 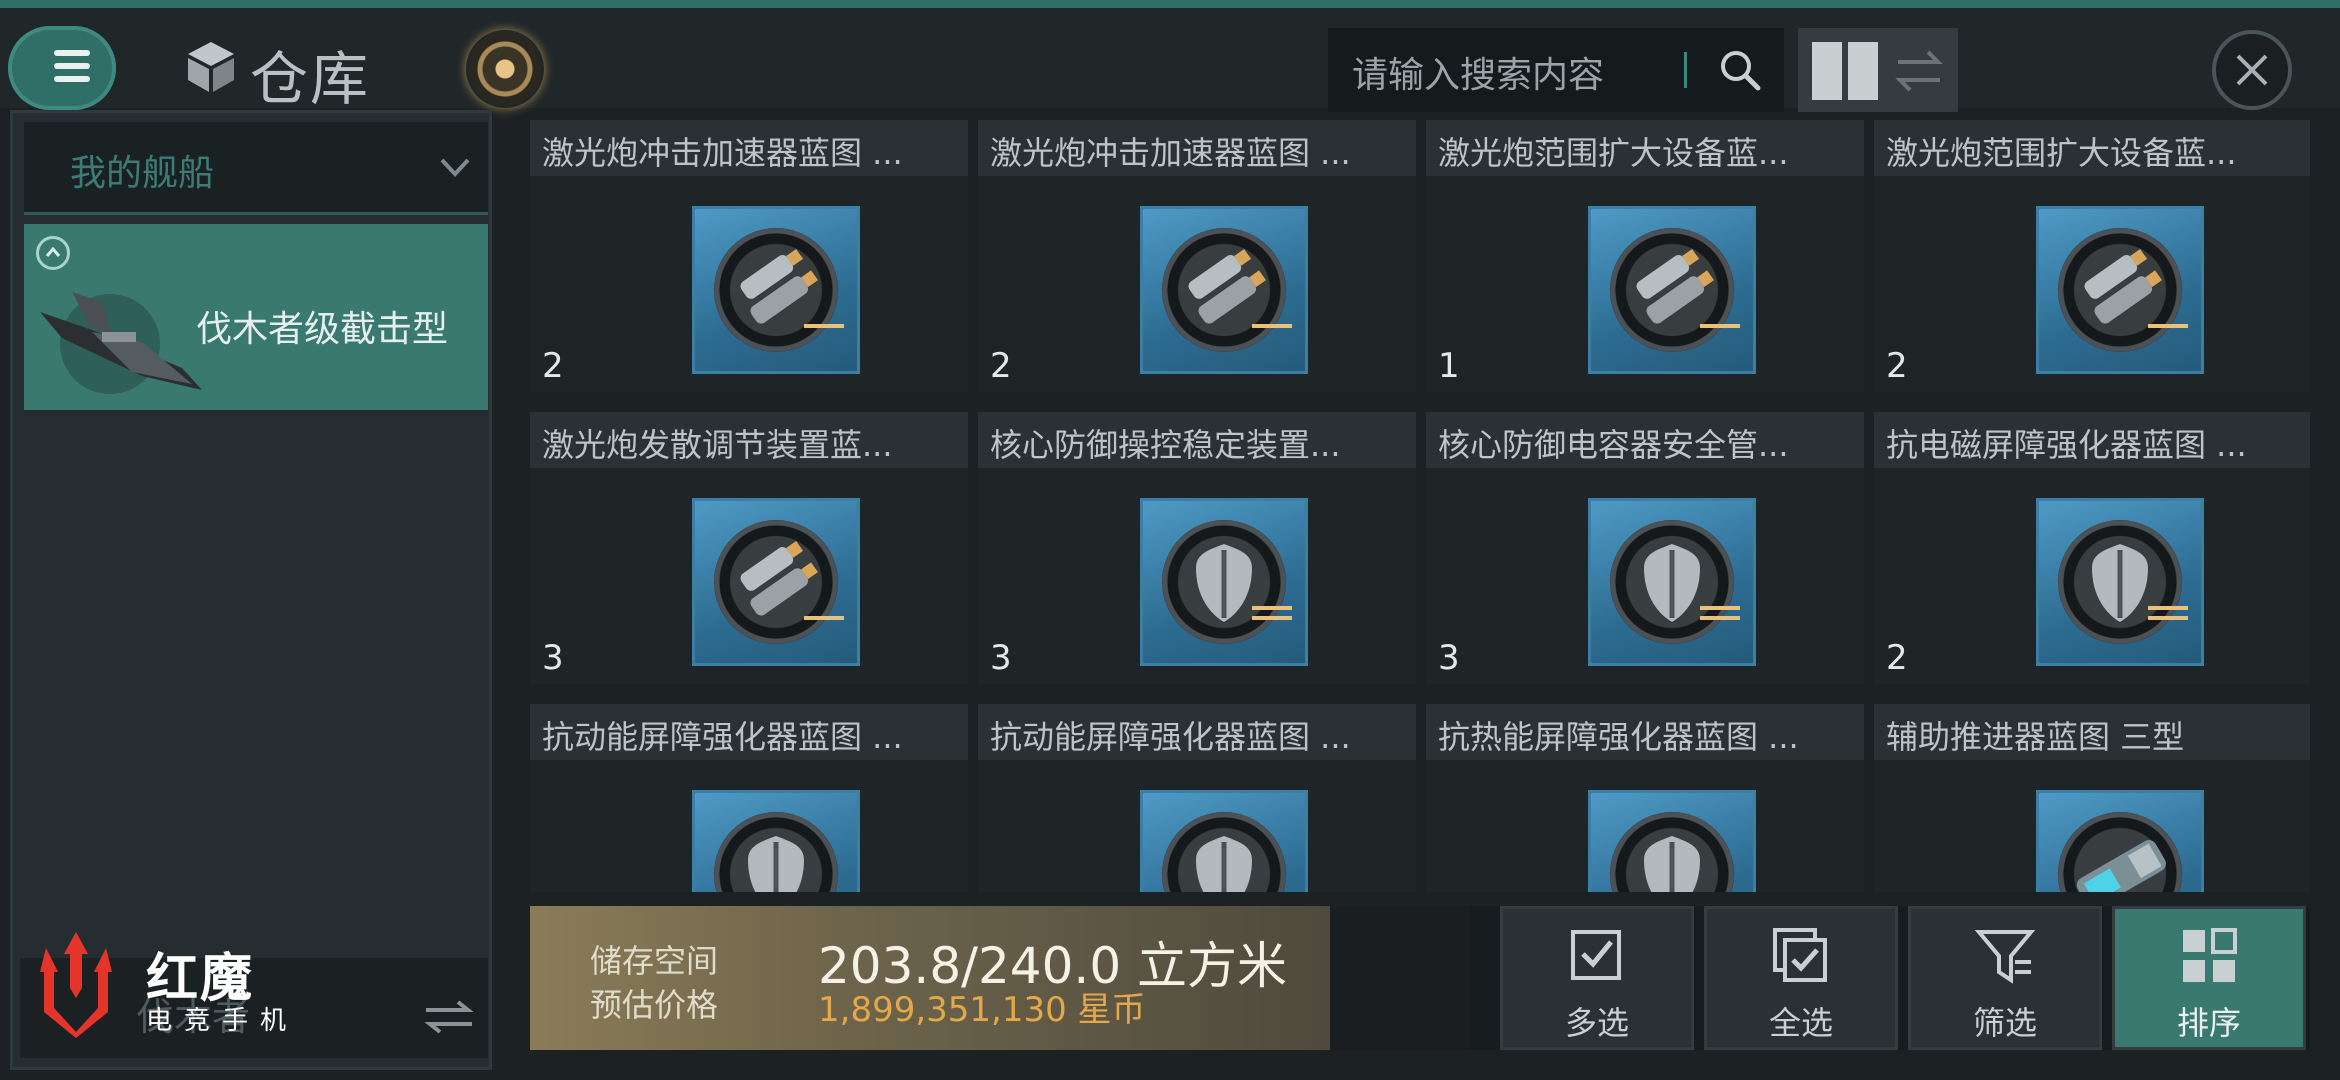 I want to click on select-all-button: 全选, so click(x=1801, y=978).